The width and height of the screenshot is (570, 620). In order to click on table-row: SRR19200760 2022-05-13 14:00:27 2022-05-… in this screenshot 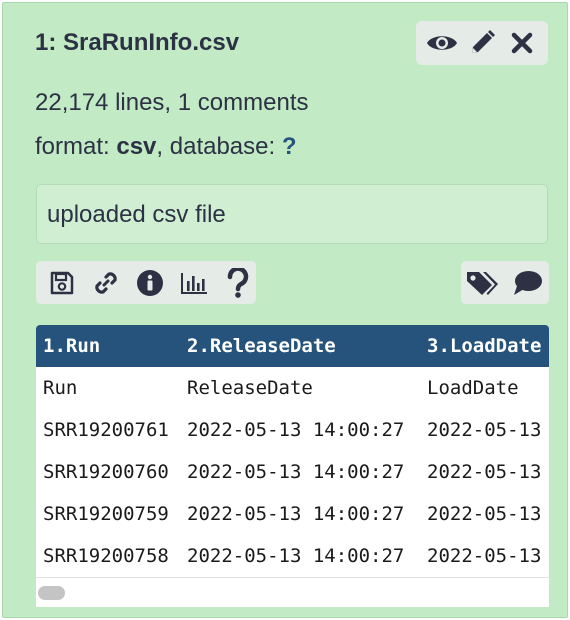, I will do `click(292, 472)`.